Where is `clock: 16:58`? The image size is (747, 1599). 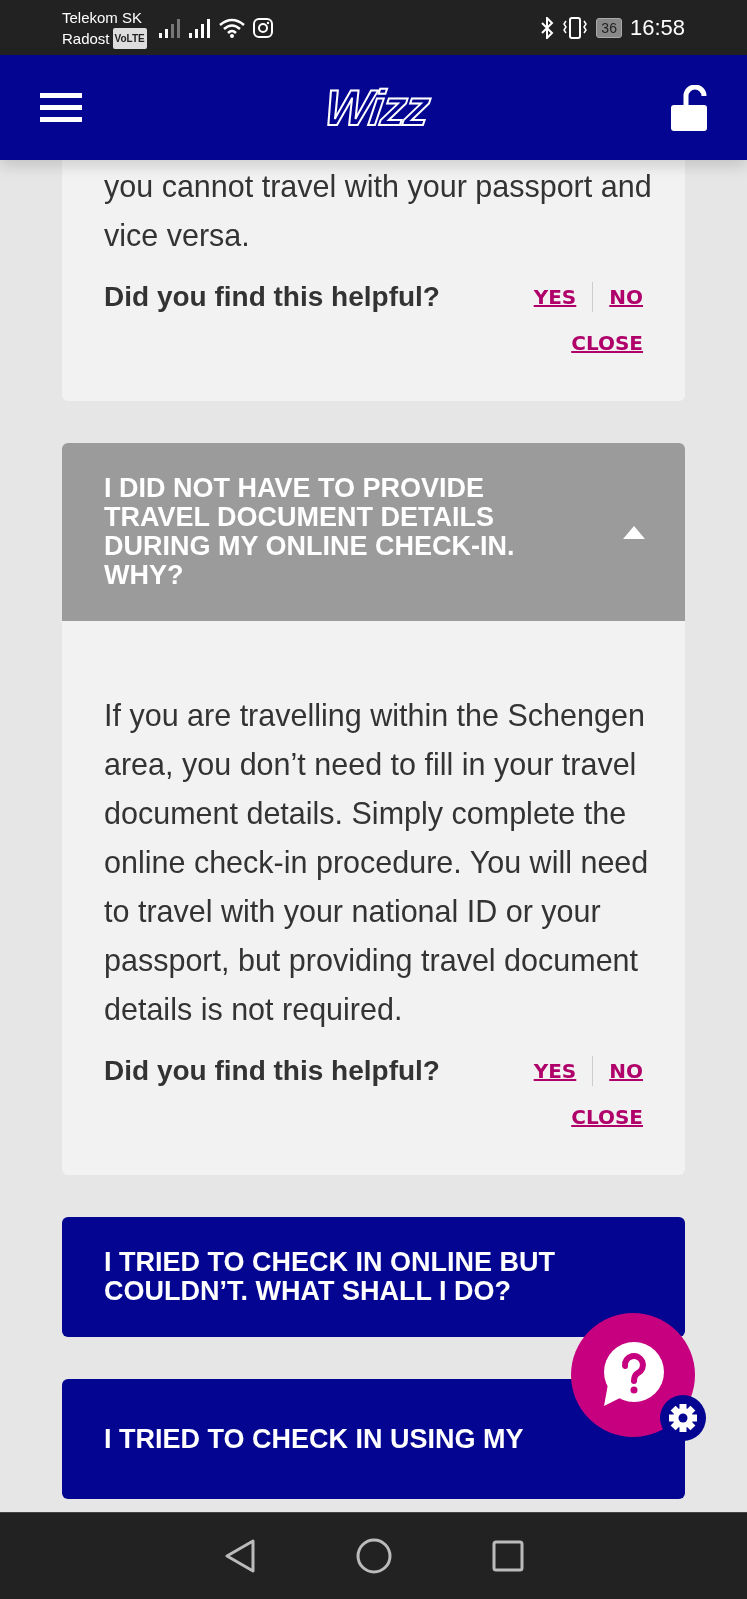
clock: 16:58 is located at coordinates (657, 27).